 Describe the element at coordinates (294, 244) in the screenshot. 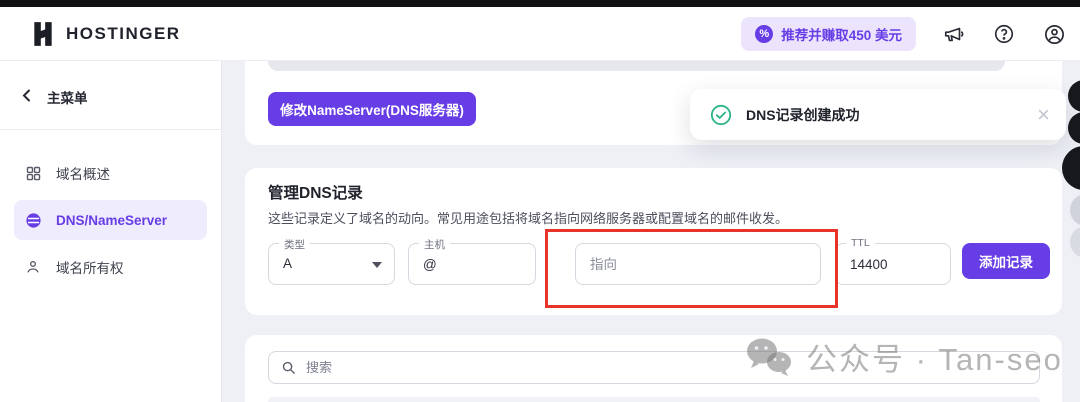

I see `type-label: 类型` at that location.